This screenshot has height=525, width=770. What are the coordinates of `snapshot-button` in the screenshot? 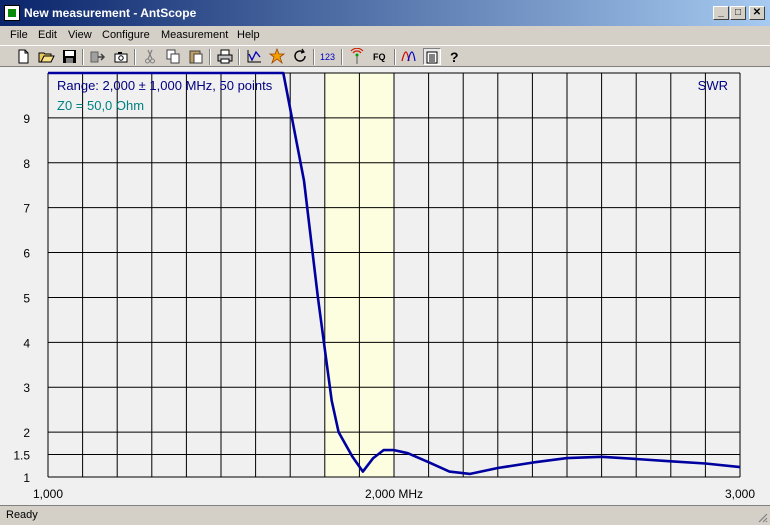 It's located at (121, 56).